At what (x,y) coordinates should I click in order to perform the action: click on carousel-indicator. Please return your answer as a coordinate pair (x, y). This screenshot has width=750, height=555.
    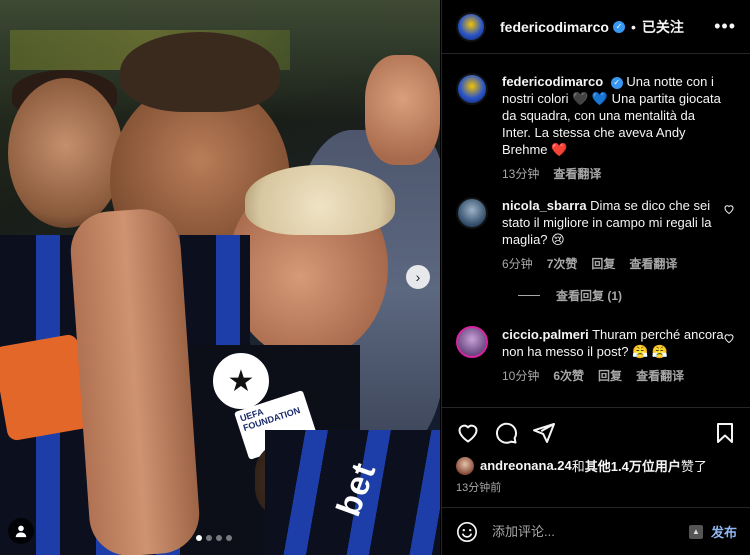
    Looking at the image, I should click on (214, 538).